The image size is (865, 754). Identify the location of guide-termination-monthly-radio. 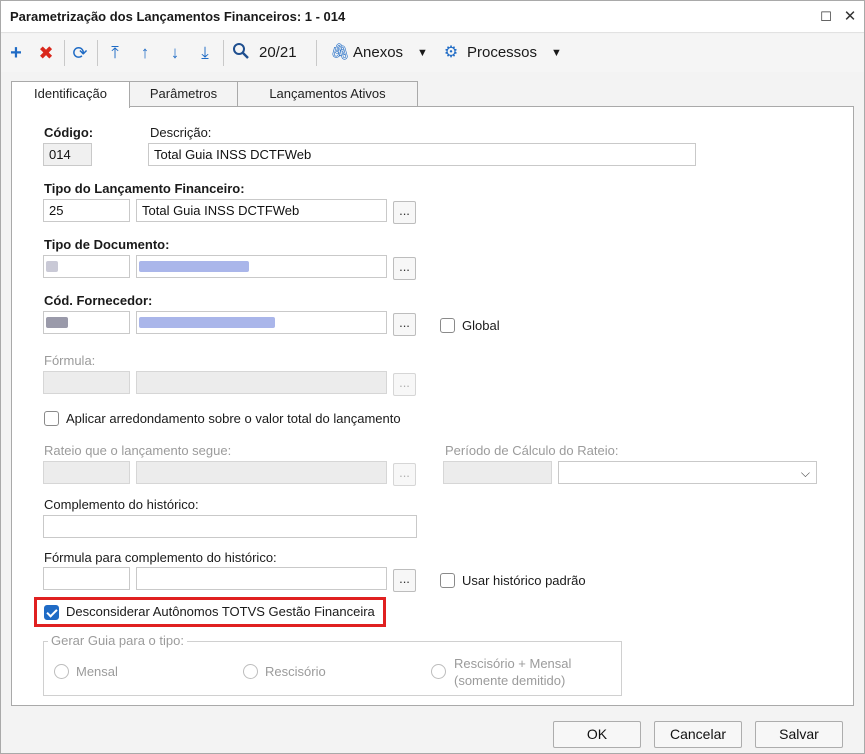
(438, 671).